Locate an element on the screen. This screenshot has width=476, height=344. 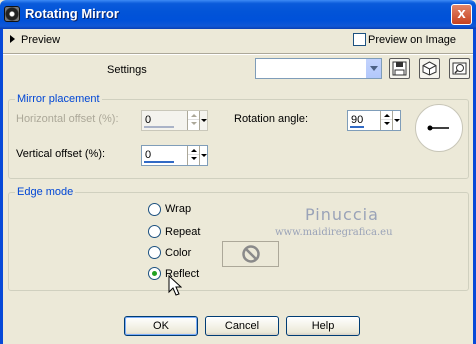
app-icon is located at coordinates (12, 14).